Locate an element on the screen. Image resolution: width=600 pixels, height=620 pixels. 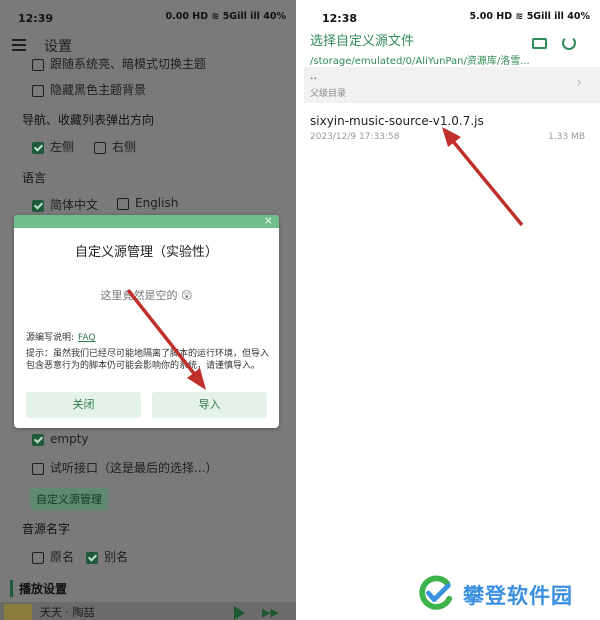
page-title: 设置 is located at coordinates (58, 47).